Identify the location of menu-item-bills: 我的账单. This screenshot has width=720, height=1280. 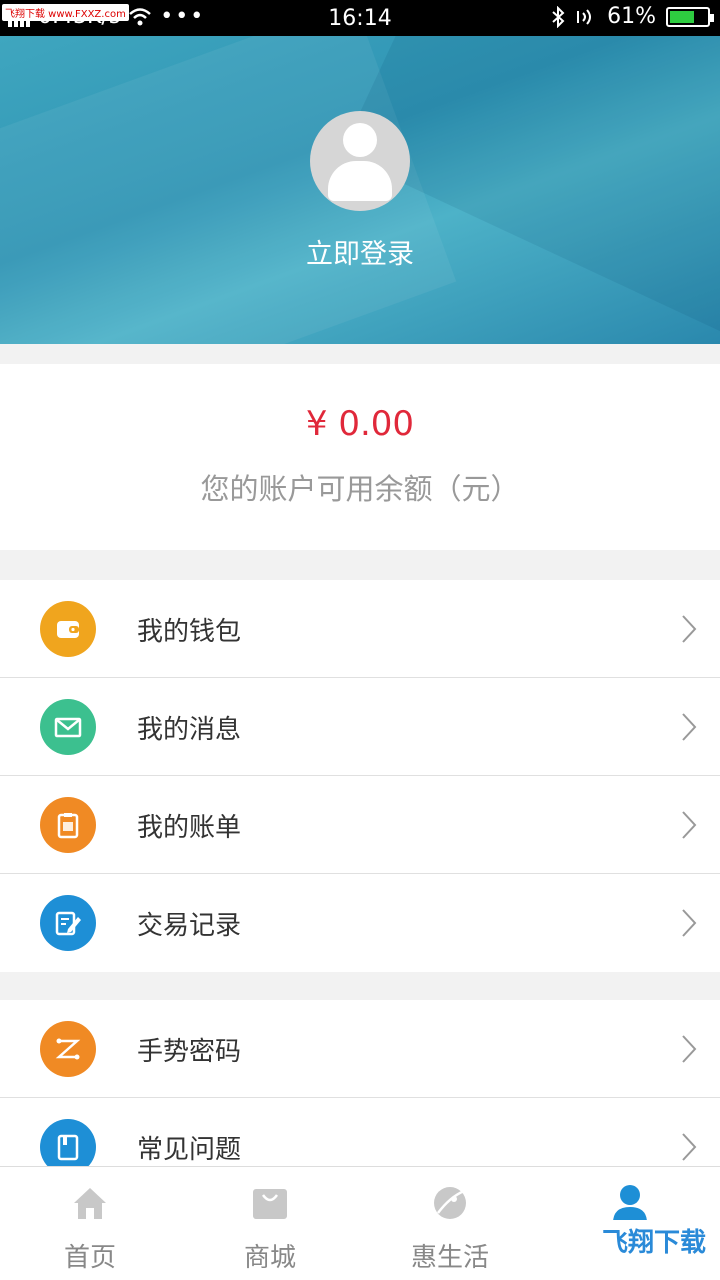
(360, 825).